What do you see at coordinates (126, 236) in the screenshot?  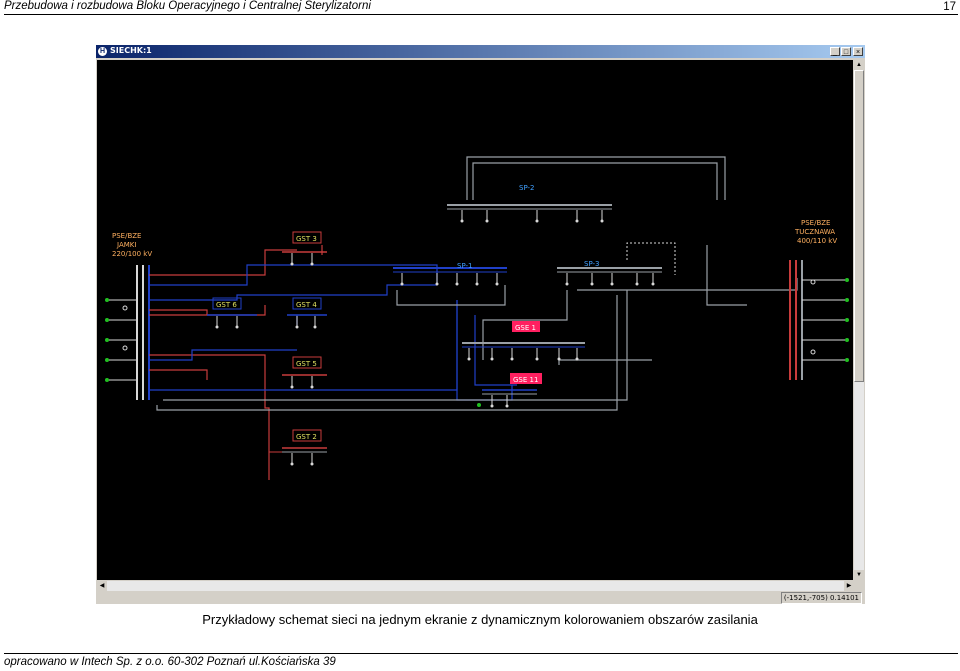 I see `left-source-label-1: PSE/BZE` at bounding box center [126, 236].